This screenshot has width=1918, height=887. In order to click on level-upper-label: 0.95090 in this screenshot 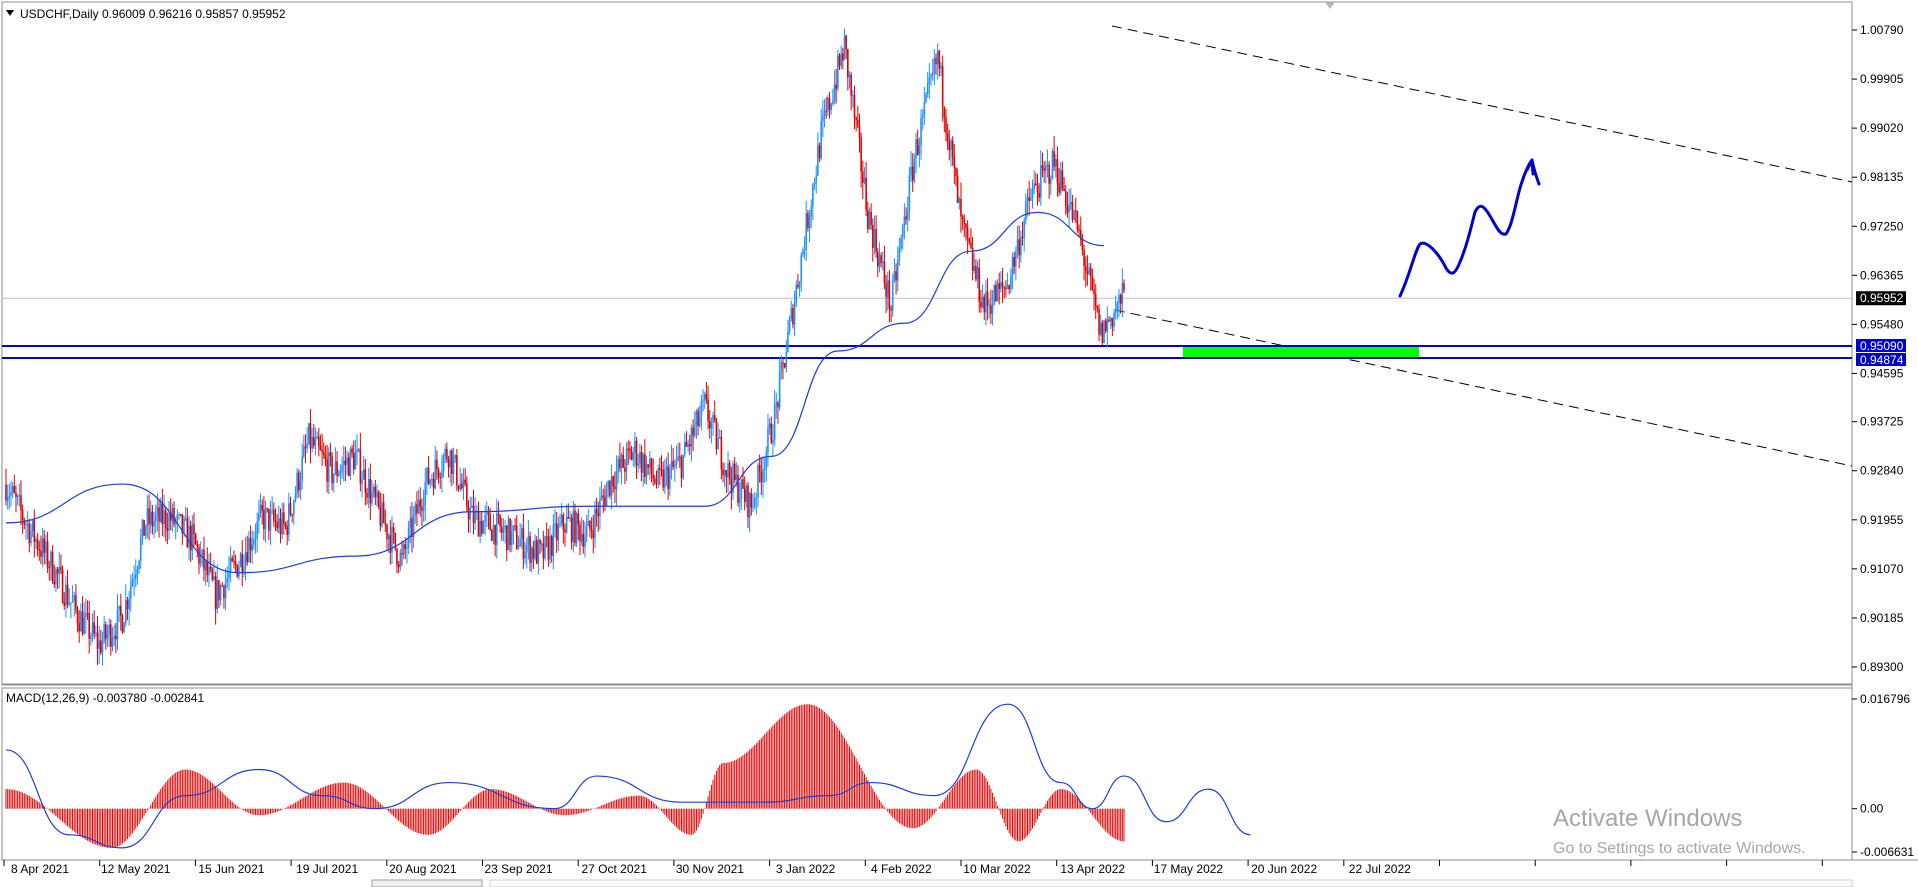, I will do `click(1882, 346)`.